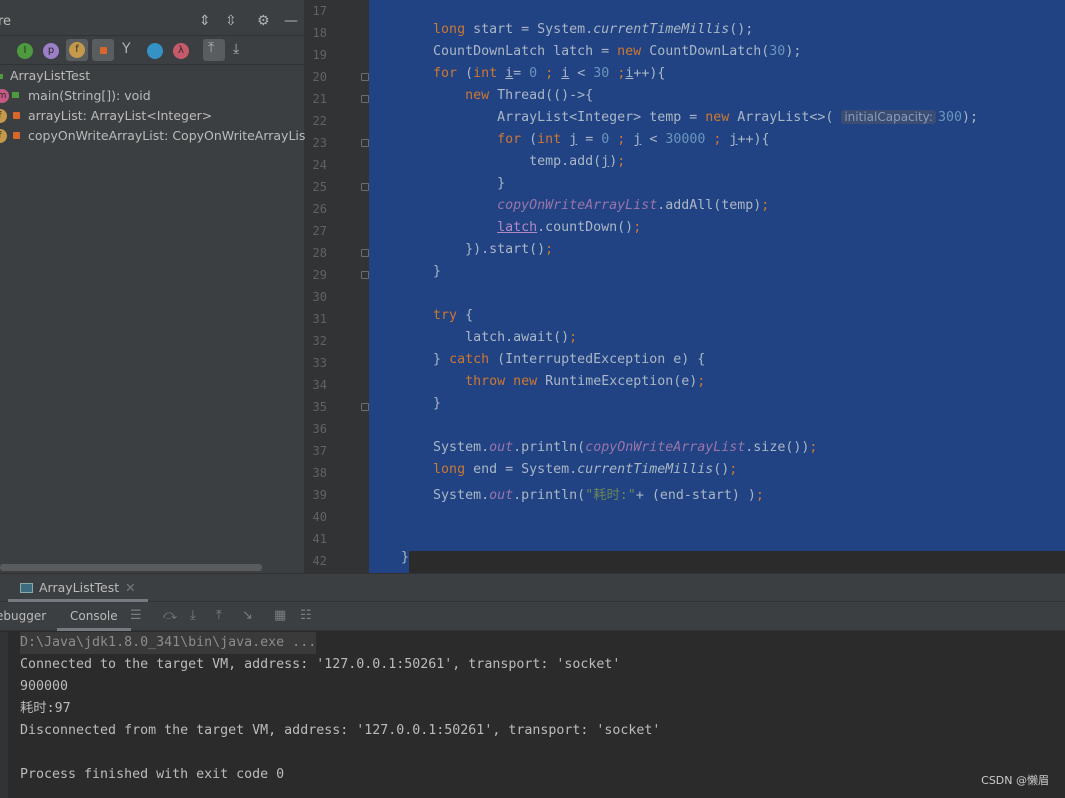 This screenshot has height=798, width=1065. I want to click on console-line: Process finished with exit code 0, so click(152, 774).